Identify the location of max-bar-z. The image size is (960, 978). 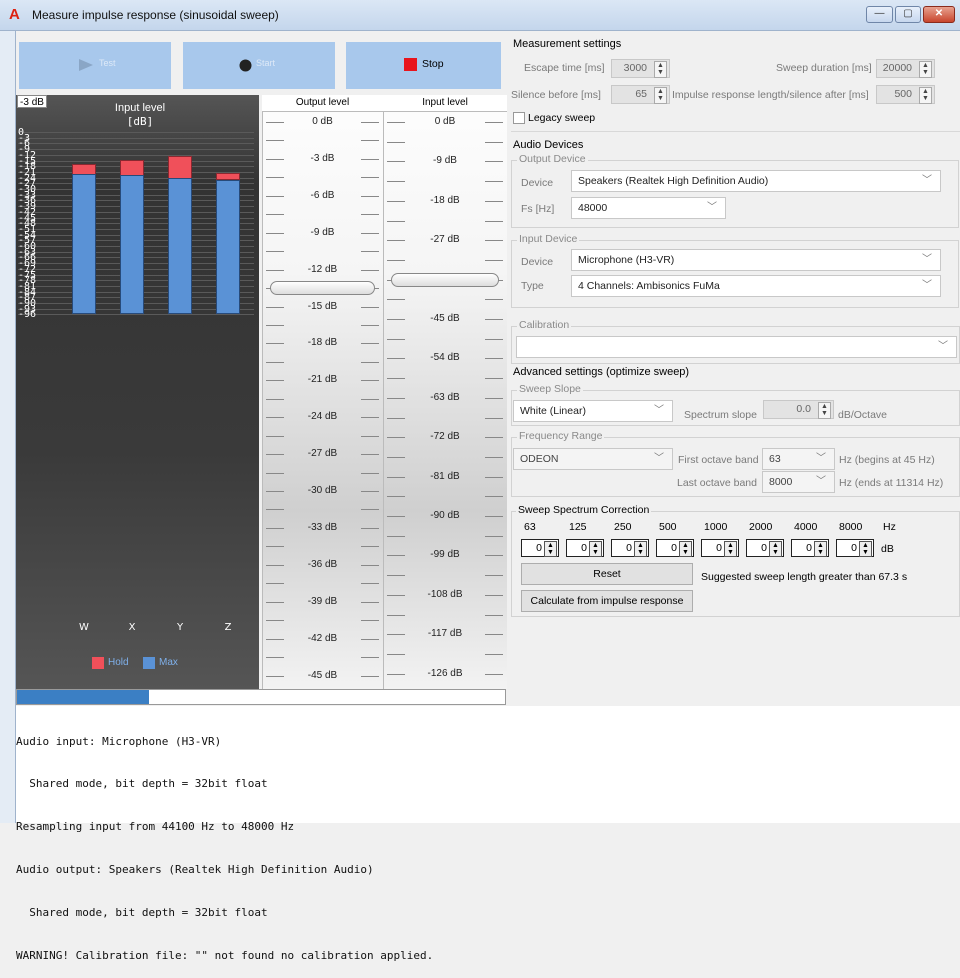
(228, 247).